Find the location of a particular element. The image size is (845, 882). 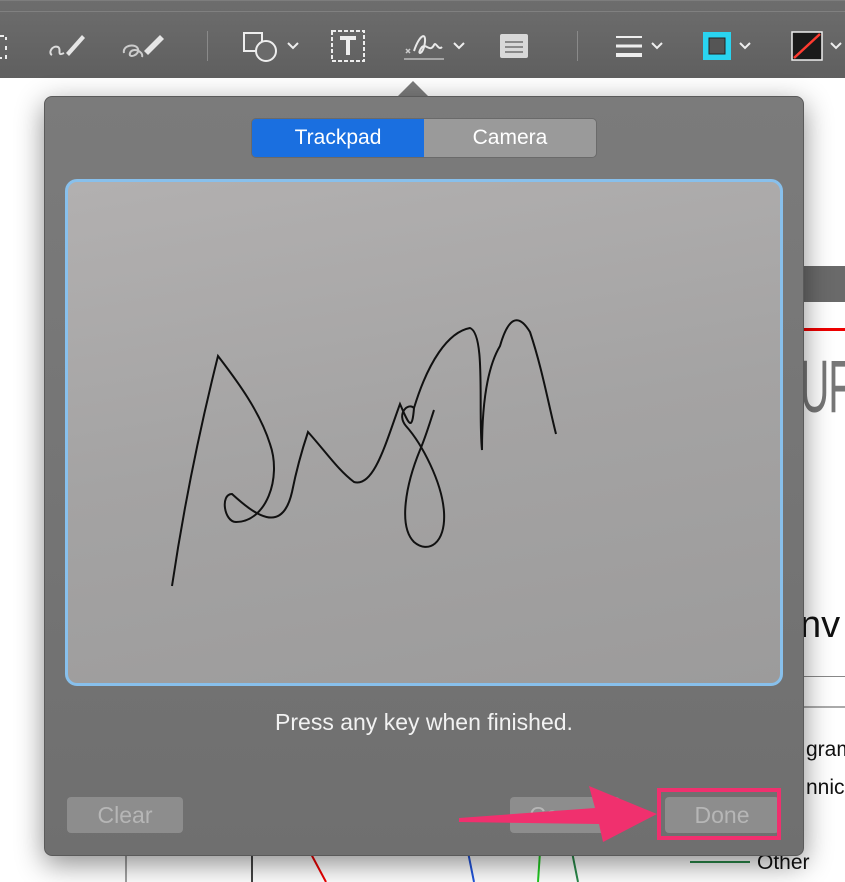

clear-button: Clear is located at coordinates (125, 815).